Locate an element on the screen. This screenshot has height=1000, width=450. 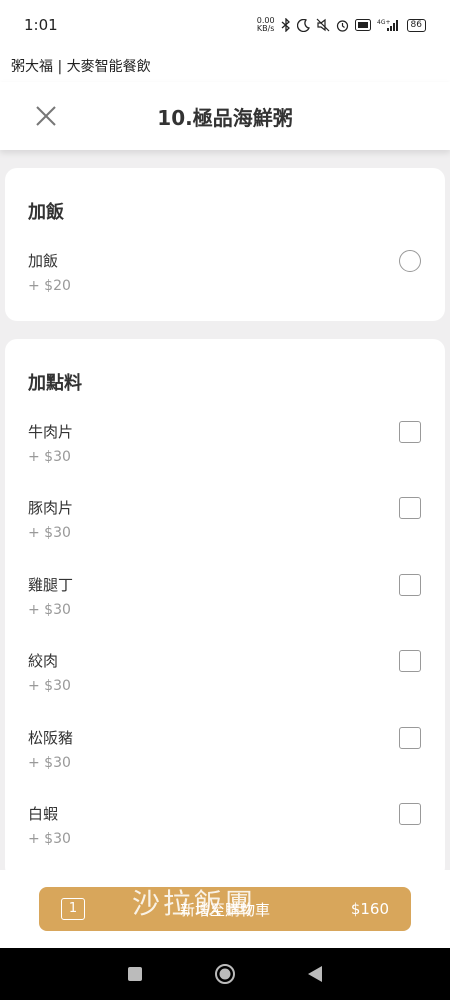
status-icons: 0.00 KB/s 4G+ 86 is located at coordinates (341, 25).